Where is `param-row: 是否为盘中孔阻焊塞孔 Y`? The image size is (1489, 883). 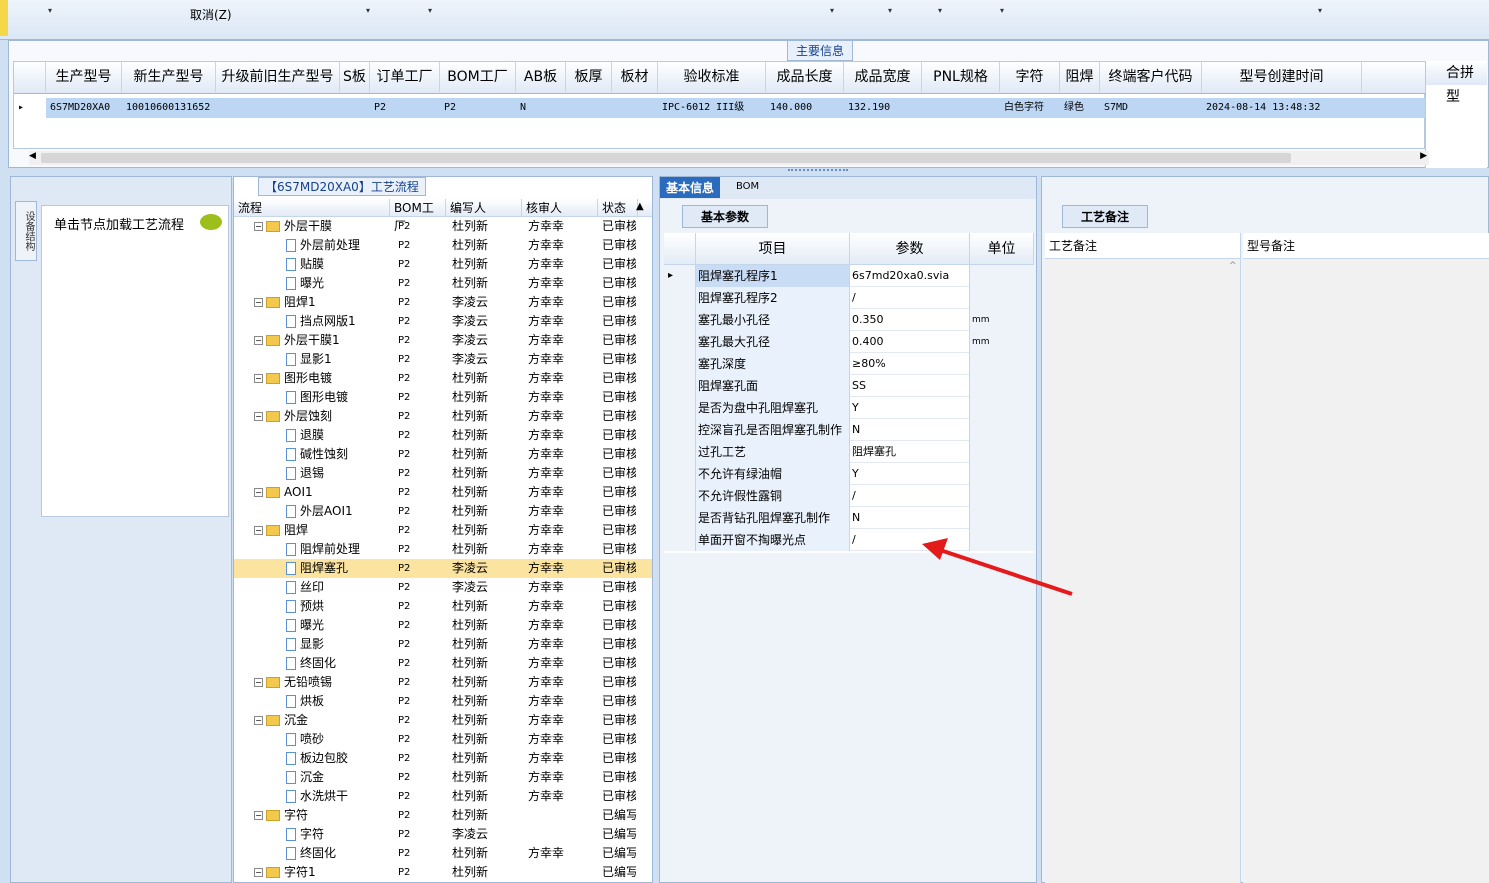
param-row: 是否为盘中孔阻焊塞孔 Y is located at coordinates (849, 408).